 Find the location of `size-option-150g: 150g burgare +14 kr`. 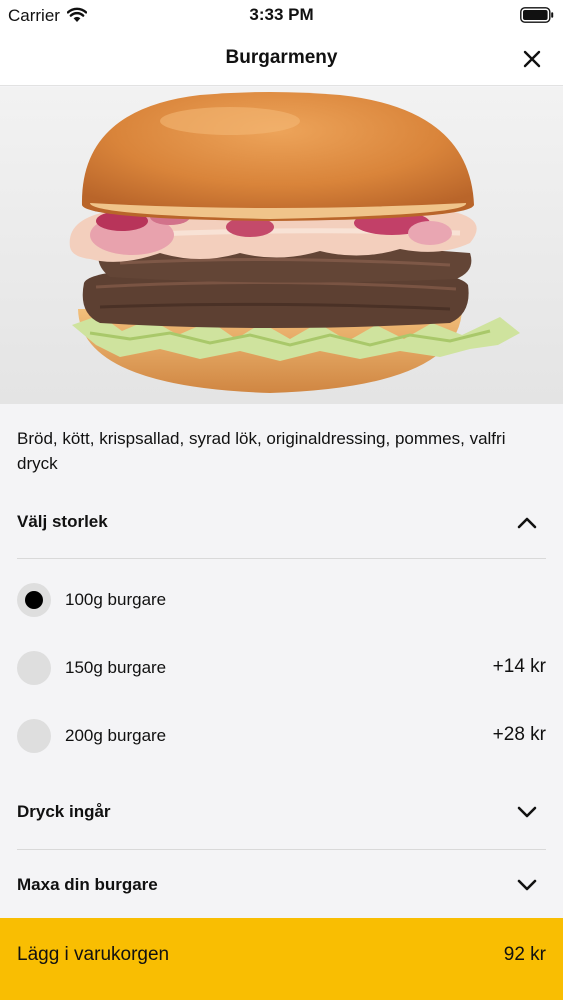

size-option-150g: 150g burgare +14 kr is located at coordinates (281, 668).